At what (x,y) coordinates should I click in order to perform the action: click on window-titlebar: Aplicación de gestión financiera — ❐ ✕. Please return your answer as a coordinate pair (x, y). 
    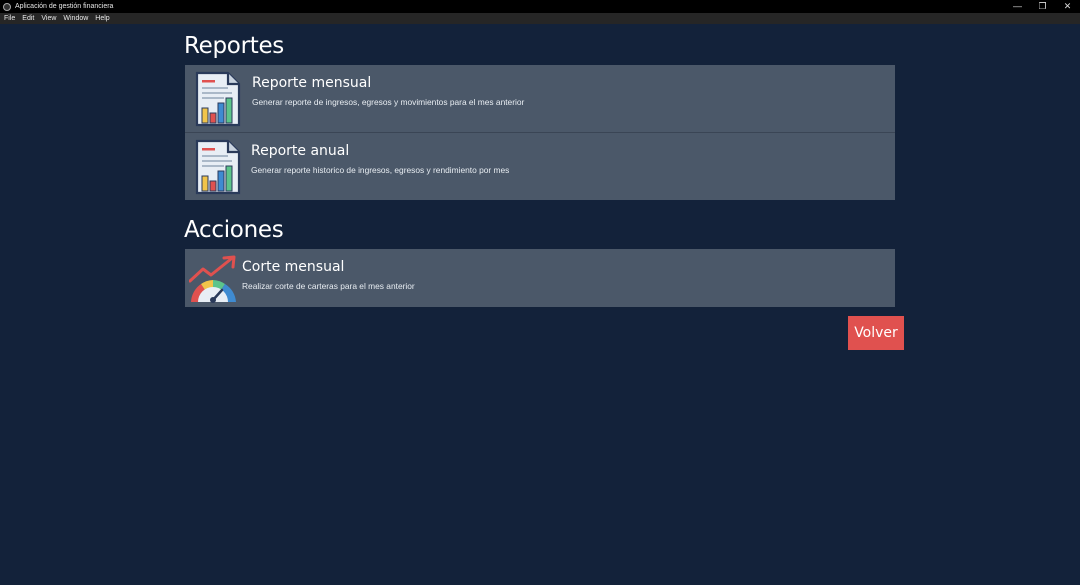
    Looking at the image, I should click on (540, 6).